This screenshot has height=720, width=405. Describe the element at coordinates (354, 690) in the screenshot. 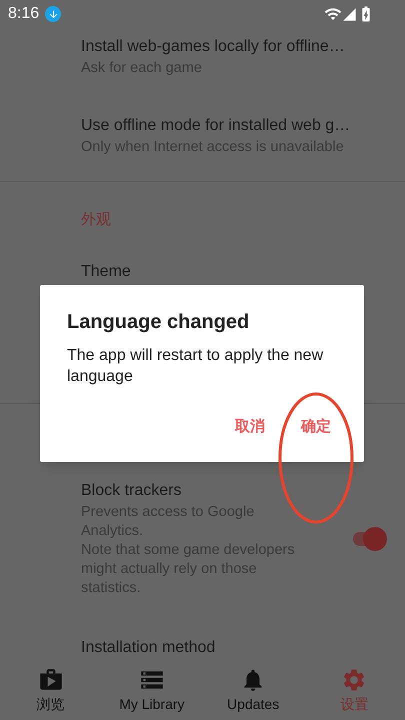

I see `nav-tab: 设置` at that location.